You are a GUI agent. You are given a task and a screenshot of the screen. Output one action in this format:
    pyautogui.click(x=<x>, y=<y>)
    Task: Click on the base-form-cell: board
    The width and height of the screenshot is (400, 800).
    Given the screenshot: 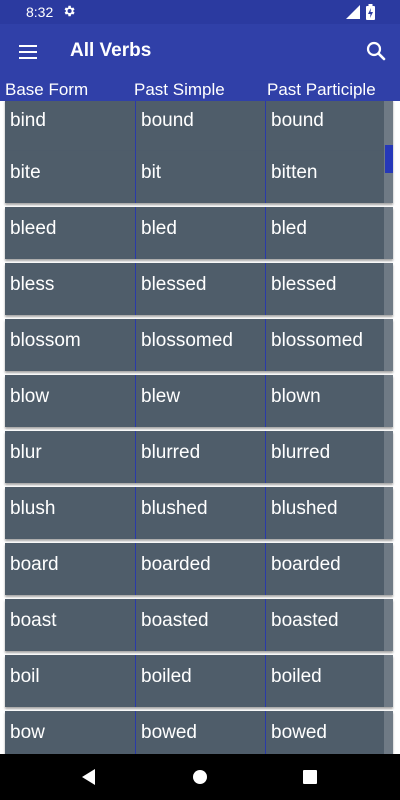 What is the action you would take?
    pyautogui.click(x=34, y=564)
    